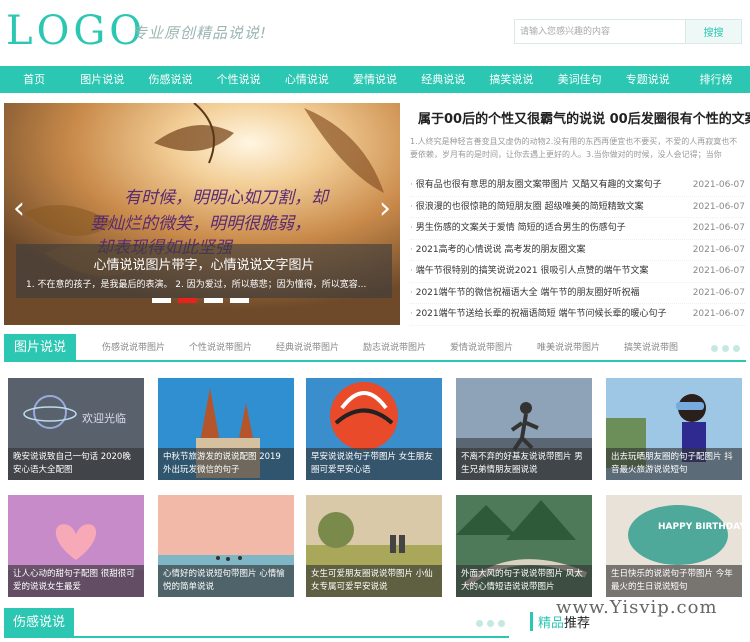 This screenshot has width=750, height=642. Describe the element at coordinates (498, 250) in the screenshot. I see `news-title: 2021高考的心情说说 高考发的朋友圈文案` at that location.